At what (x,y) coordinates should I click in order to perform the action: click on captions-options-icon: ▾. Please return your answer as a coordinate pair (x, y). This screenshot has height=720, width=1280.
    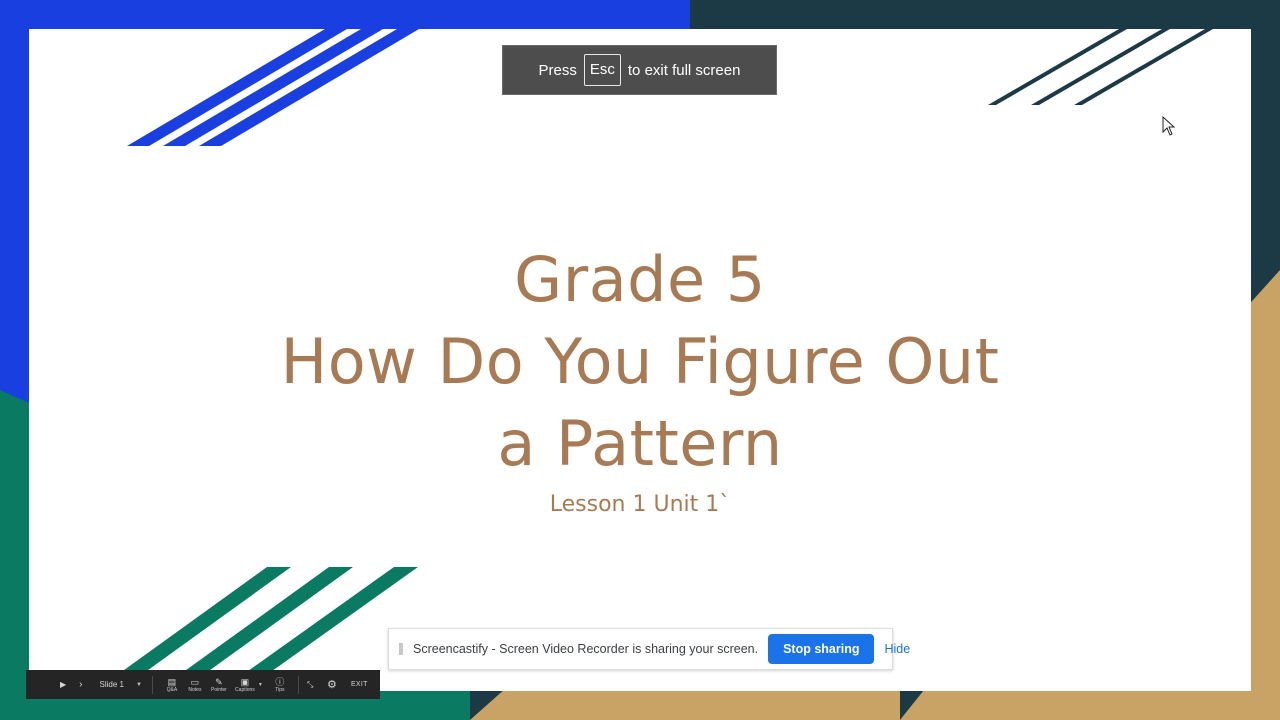
    Looking at the image, I should click on (260, 684).